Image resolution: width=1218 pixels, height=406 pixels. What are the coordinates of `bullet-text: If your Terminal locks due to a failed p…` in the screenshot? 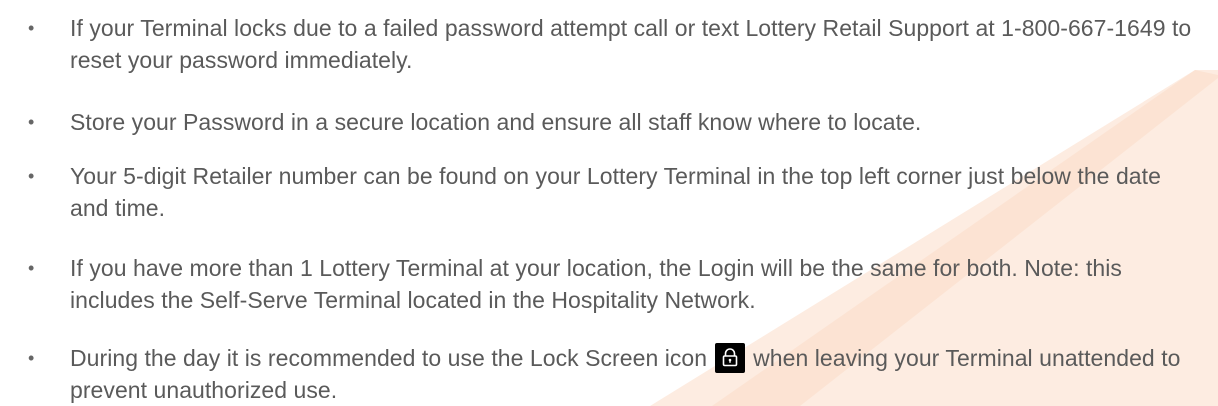 It's located at (631, 44).